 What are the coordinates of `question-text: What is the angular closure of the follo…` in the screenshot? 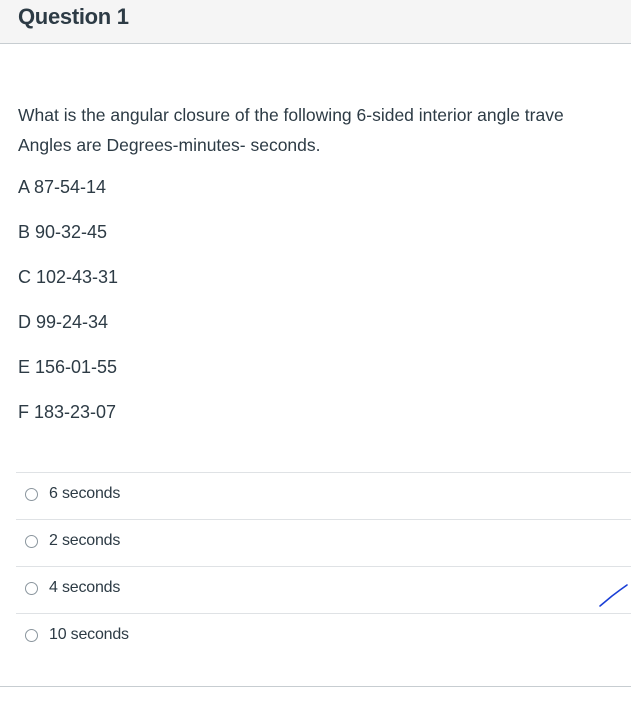 It's located at (324, 130).